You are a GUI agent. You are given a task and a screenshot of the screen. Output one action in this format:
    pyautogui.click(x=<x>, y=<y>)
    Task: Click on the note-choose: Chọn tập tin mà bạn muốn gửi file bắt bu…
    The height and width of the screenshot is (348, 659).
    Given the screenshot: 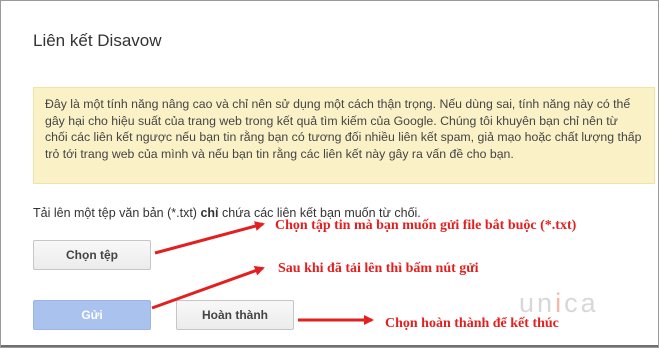 What is the action you would take?
    pyautogui.click(x=426, y=225)
    